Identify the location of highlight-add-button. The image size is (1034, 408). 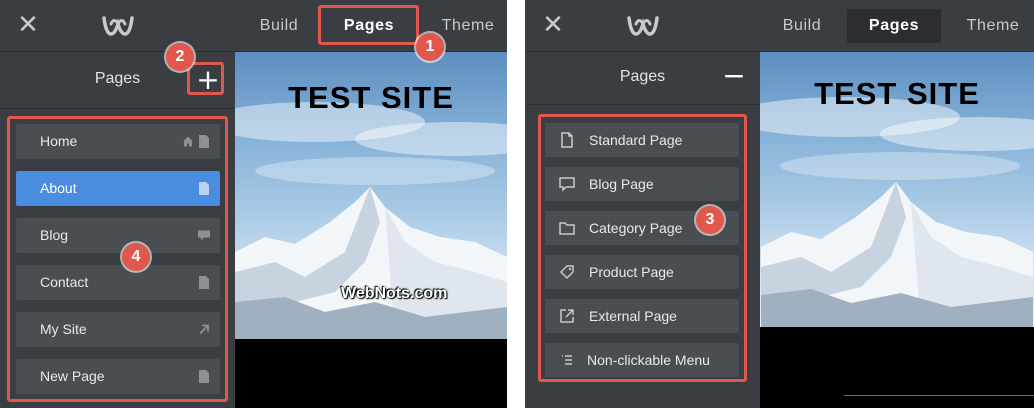
(205, 78).